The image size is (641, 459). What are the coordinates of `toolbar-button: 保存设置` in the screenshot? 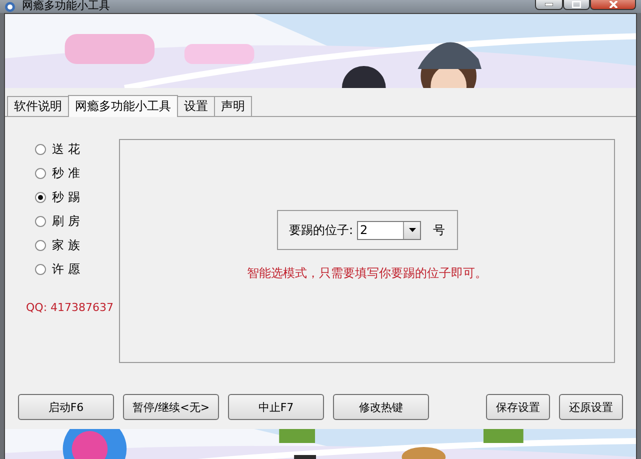 It's located at (518, 407).